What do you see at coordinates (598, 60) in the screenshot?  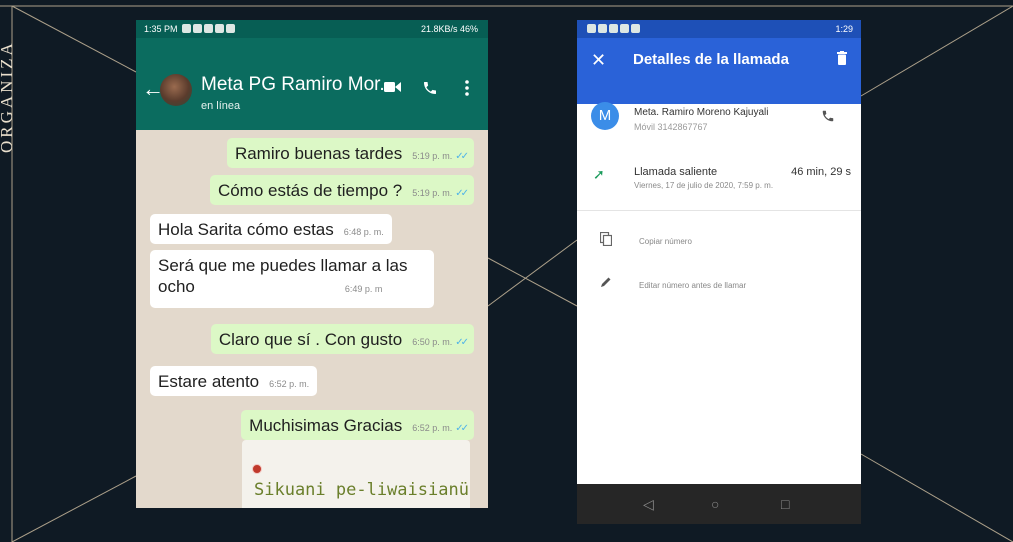 I see `close-icon: ✕` at bounding box center [598, 60].